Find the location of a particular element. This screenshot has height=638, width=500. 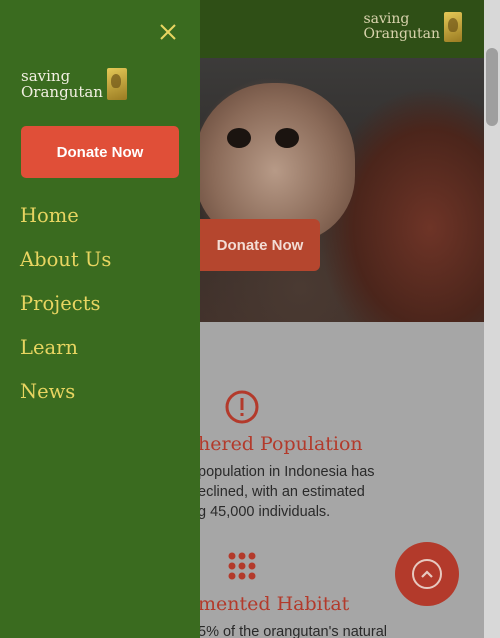

header-logo: saving Orangutan is located at coordinates (412, 27).